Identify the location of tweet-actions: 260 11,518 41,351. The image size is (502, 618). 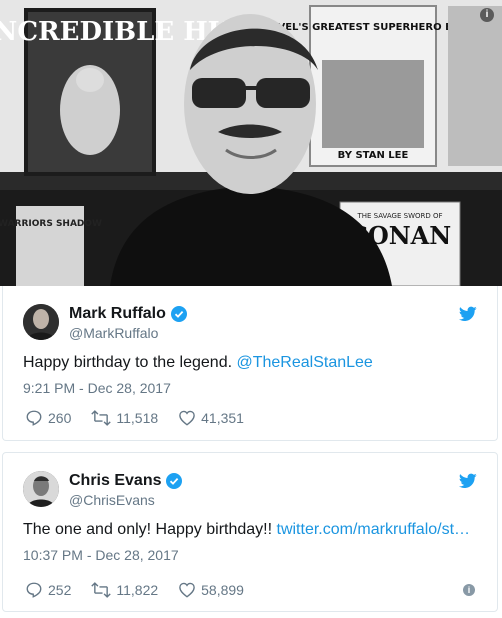
(144, 418).